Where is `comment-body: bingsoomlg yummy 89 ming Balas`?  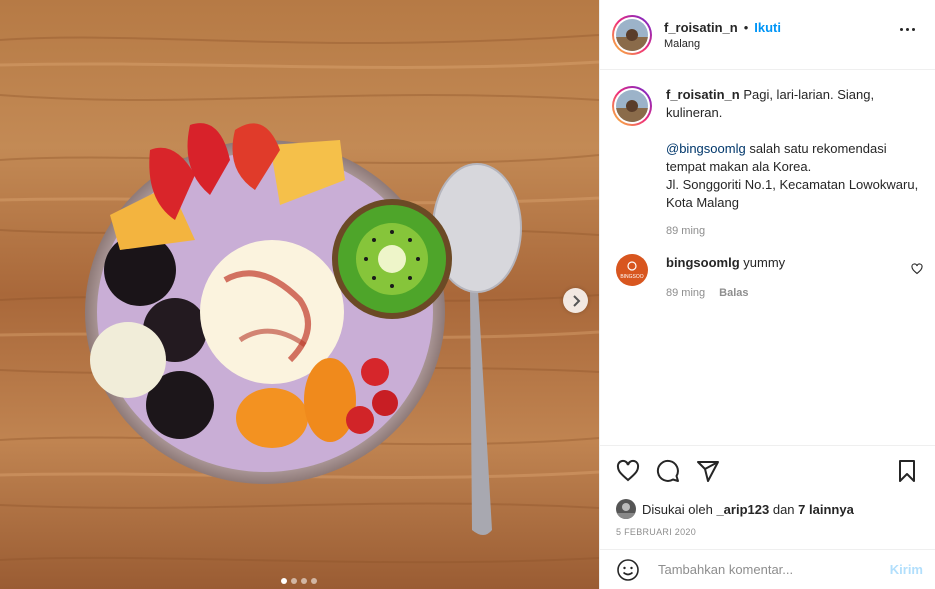
comment-body: bingsoomlg yummy 89 ming Balas is located at coordinates (785, 278).